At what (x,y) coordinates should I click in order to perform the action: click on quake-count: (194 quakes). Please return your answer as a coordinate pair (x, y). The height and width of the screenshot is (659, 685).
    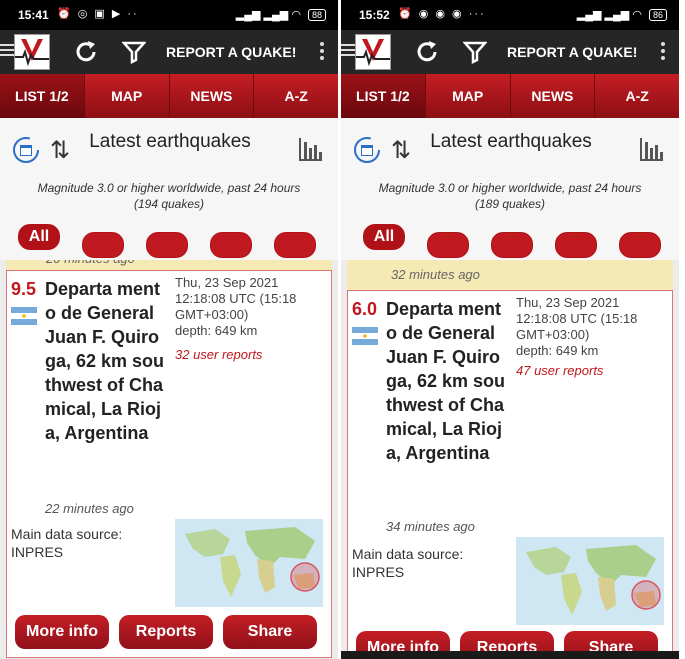
    Looking at the image, I should click on (169, 204).